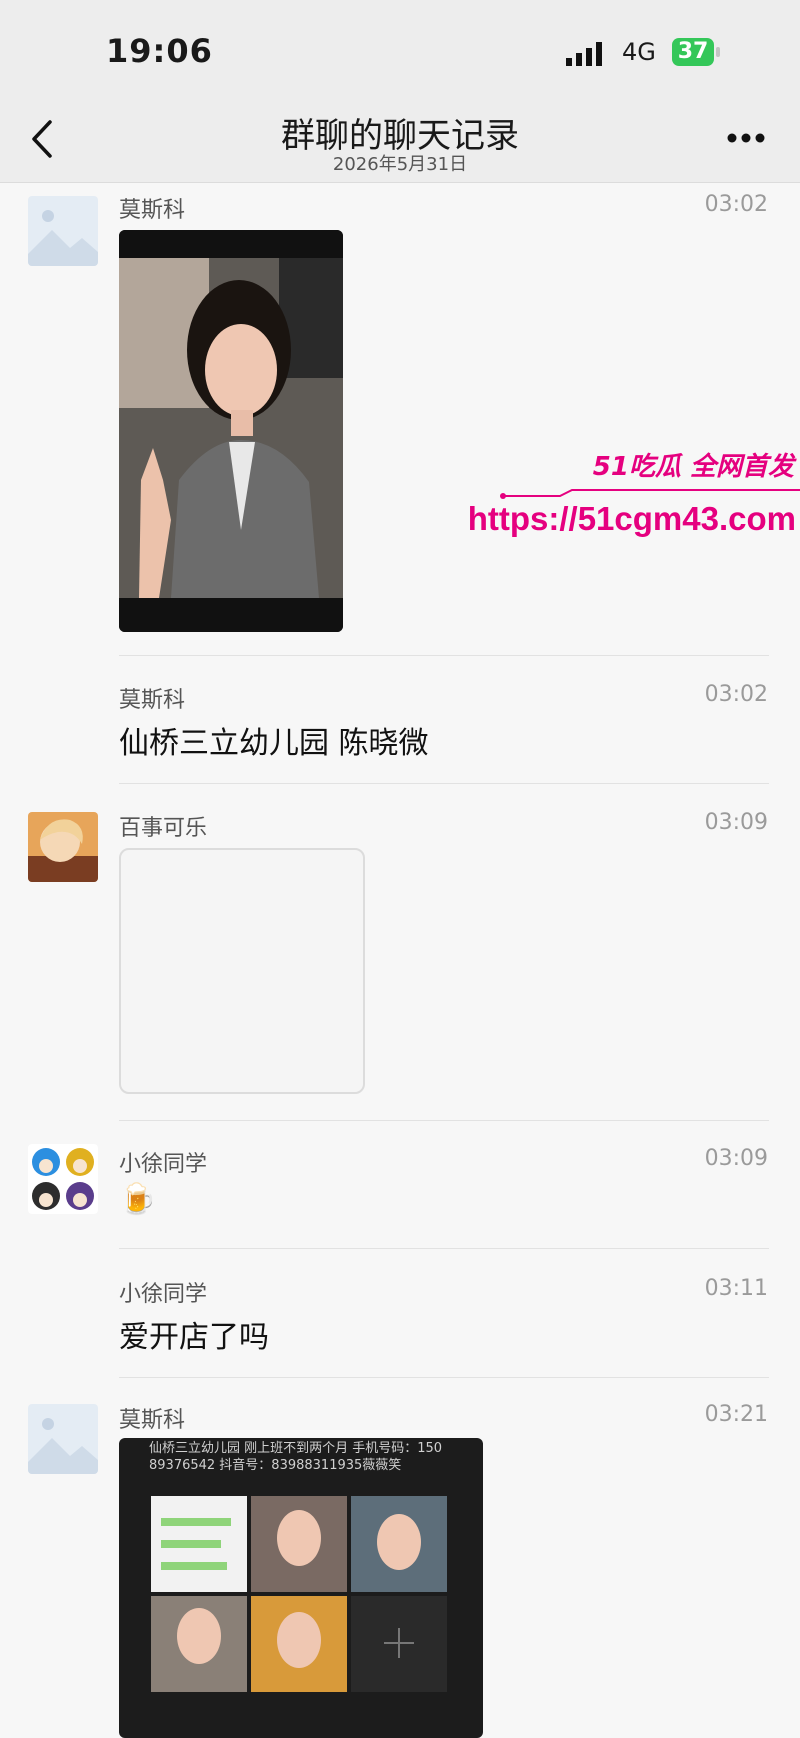 The image size is (800, 1738). What do you see at coordinates (634, 496) in the screenshot?
I see `watermark: 51吃瓜 全网首发 https://51cgm43.com` at bounding box center [634, 496].